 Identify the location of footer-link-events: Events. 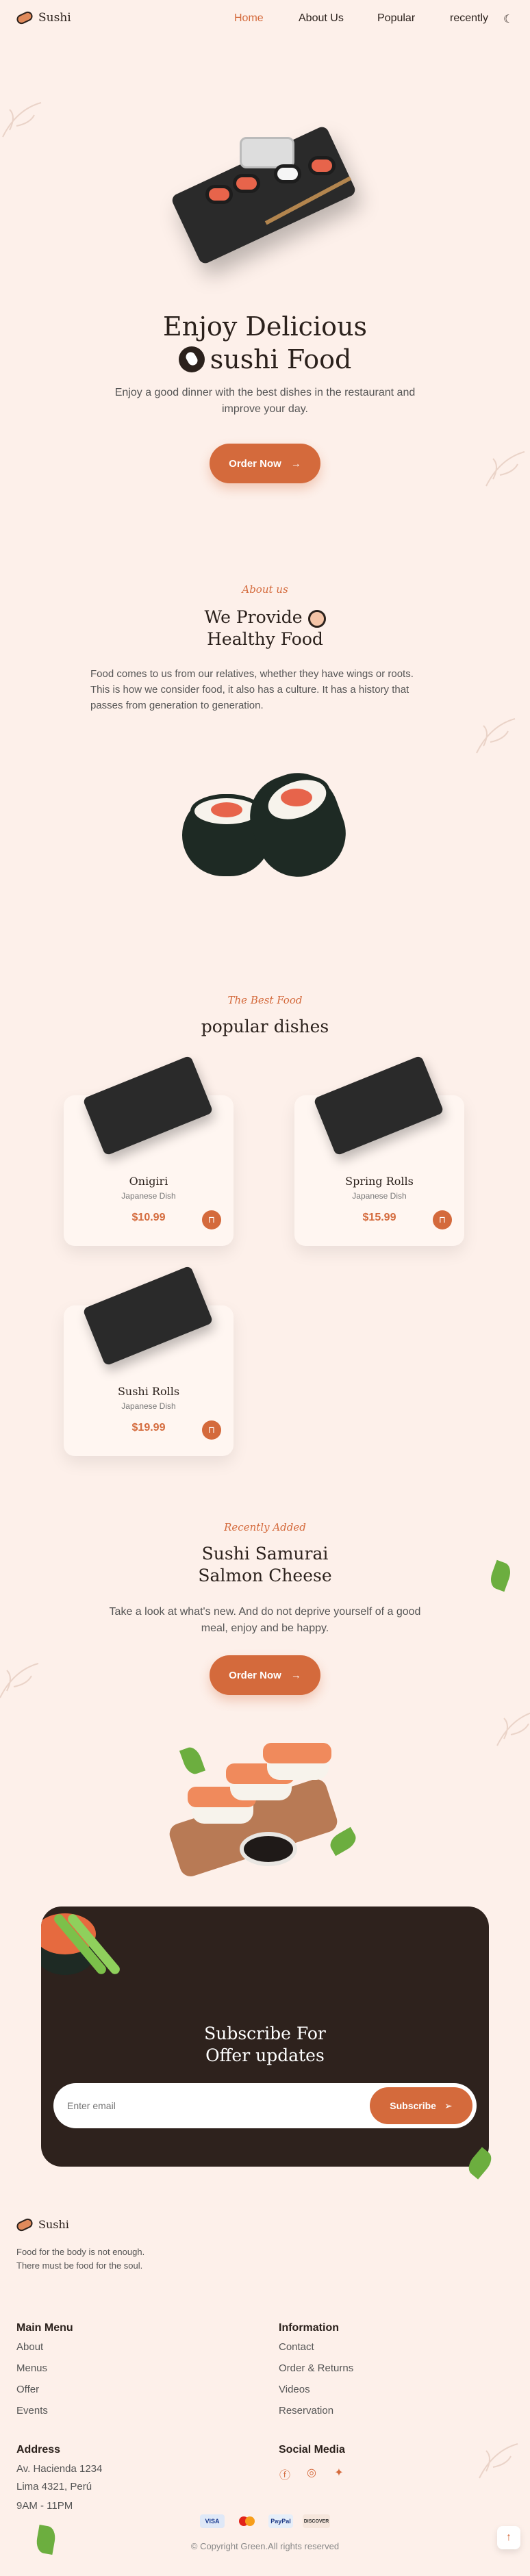
(32, 2410).